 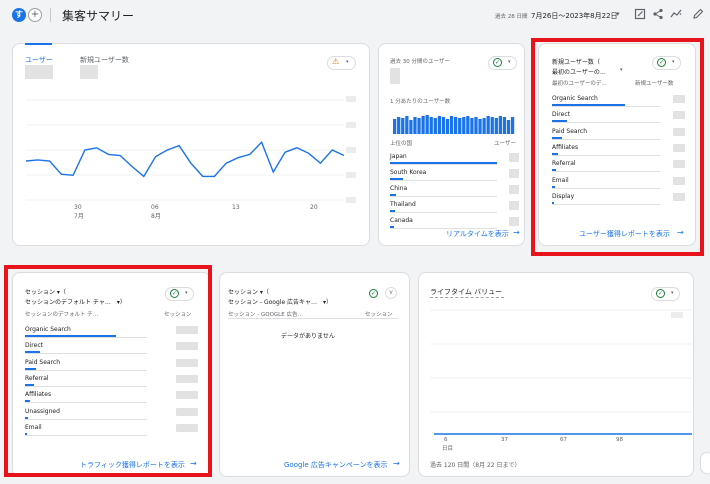 What do you see at coordinates (401, 144) in the screenshot?
I see `col-country: 上位の国` at bounding box center [401, 144].